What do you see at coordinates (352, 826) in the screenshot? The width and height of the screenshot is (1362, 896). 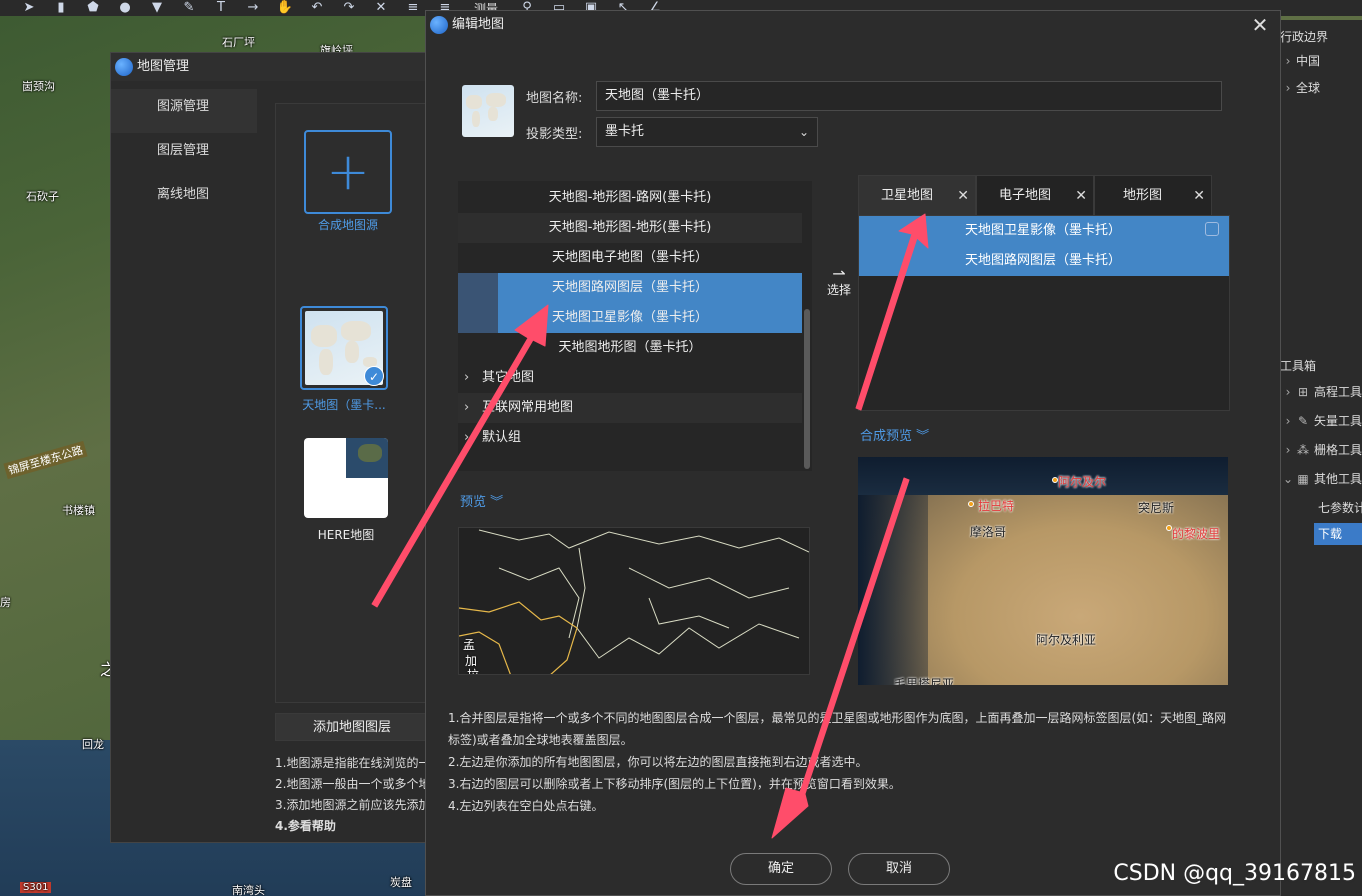 I see `help-link: 4.参看帮助` at bounding box center [352, 826].